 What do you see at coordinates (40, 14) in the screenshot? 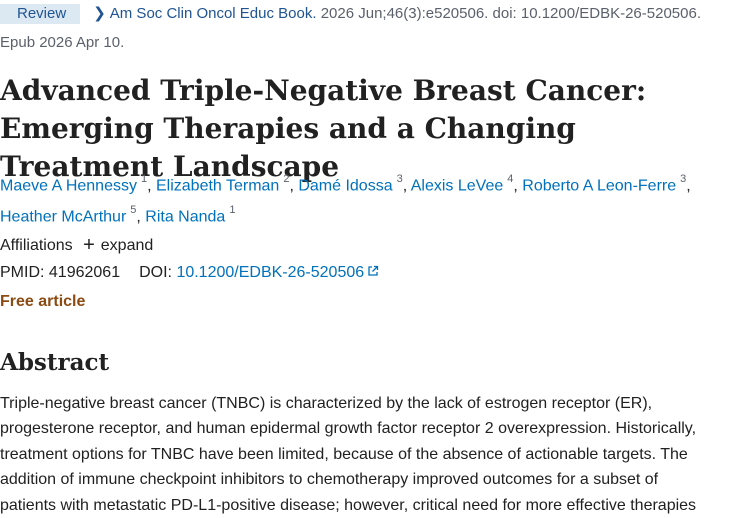
I see `review-badge: Review` at bounding box center [40, 14].